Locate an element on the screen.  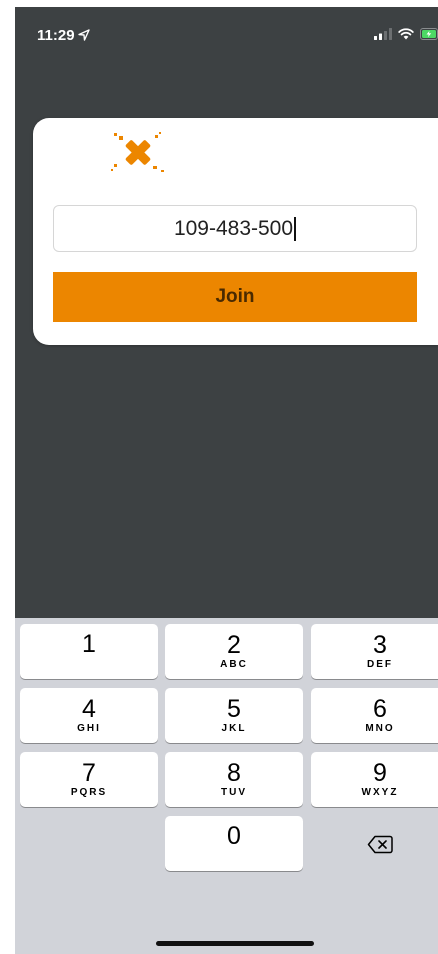
key-digit: 5 is located at coordinates (234, 709).